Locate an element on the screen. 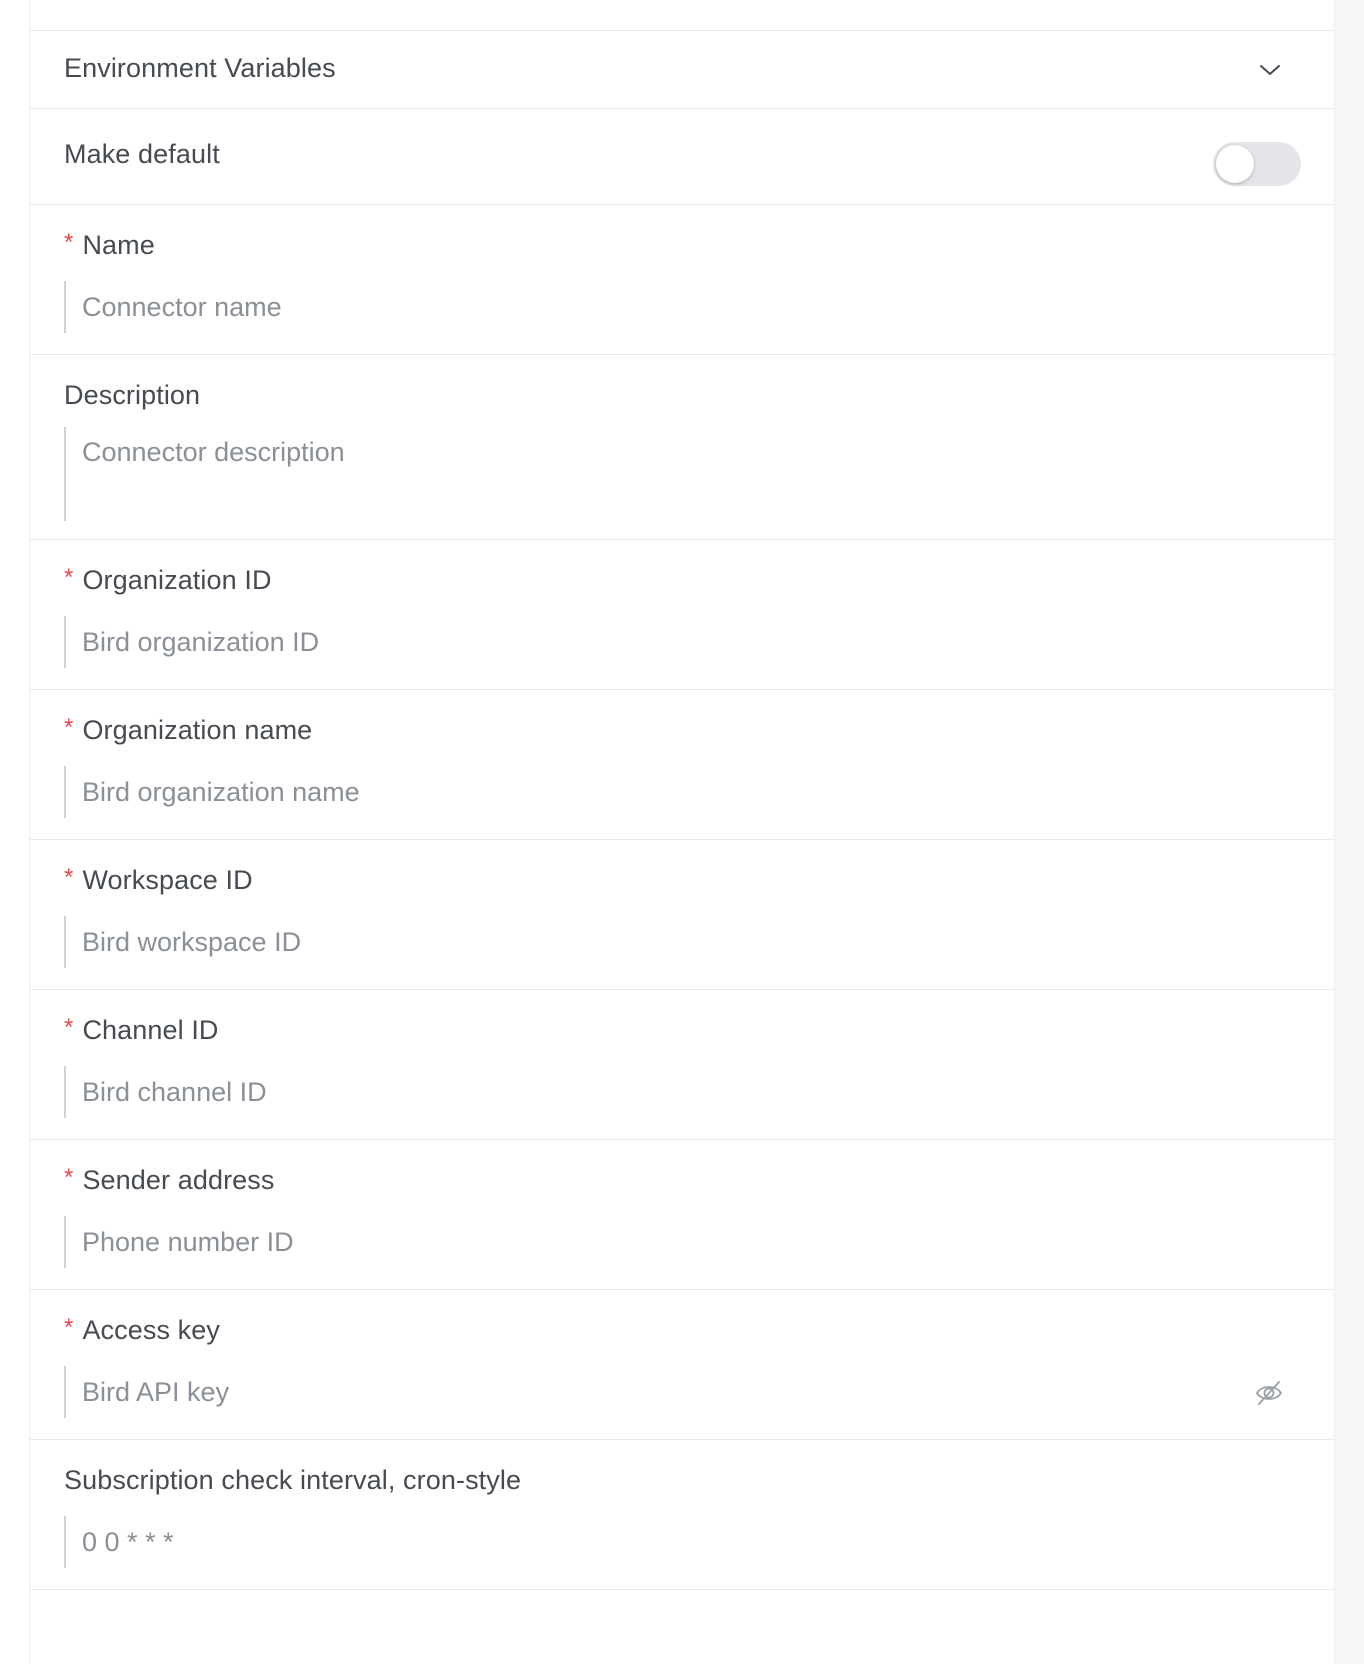 Image resolution: width=1364 pixels, height=1664 pixels. subscription-interval-row: Subscription check interval, cron-style is located at coordinates (682, 1515).